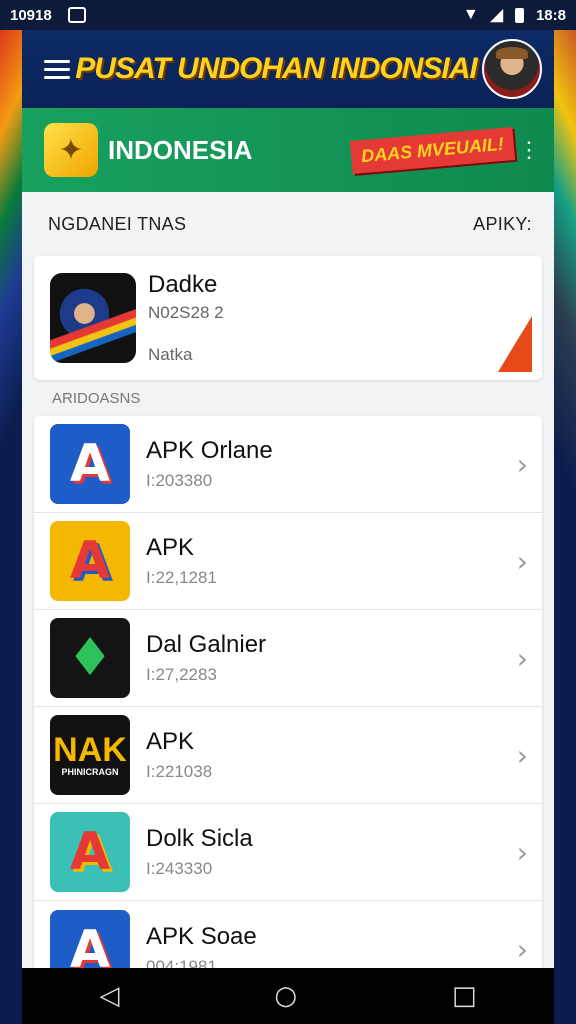  What do you see at coordinates (550, 15) in the screenshot?
I see `status-clock: 18:8` at bounding box center [550, 15].